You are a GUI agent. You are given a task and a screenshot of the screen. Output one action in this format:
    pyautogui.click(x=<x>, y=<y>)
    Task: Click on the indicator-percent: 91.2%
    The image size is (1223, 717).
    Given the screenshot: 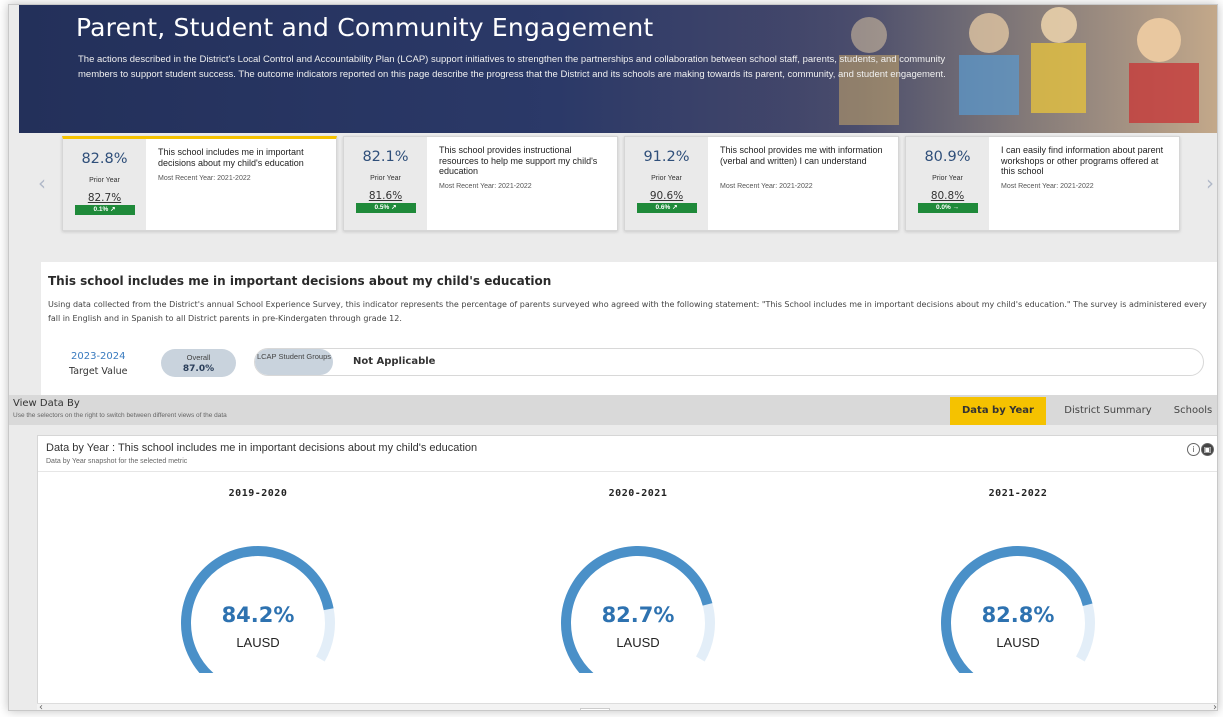 What is the action you would take?
    pyautogui.click(x=666, y=157)
    